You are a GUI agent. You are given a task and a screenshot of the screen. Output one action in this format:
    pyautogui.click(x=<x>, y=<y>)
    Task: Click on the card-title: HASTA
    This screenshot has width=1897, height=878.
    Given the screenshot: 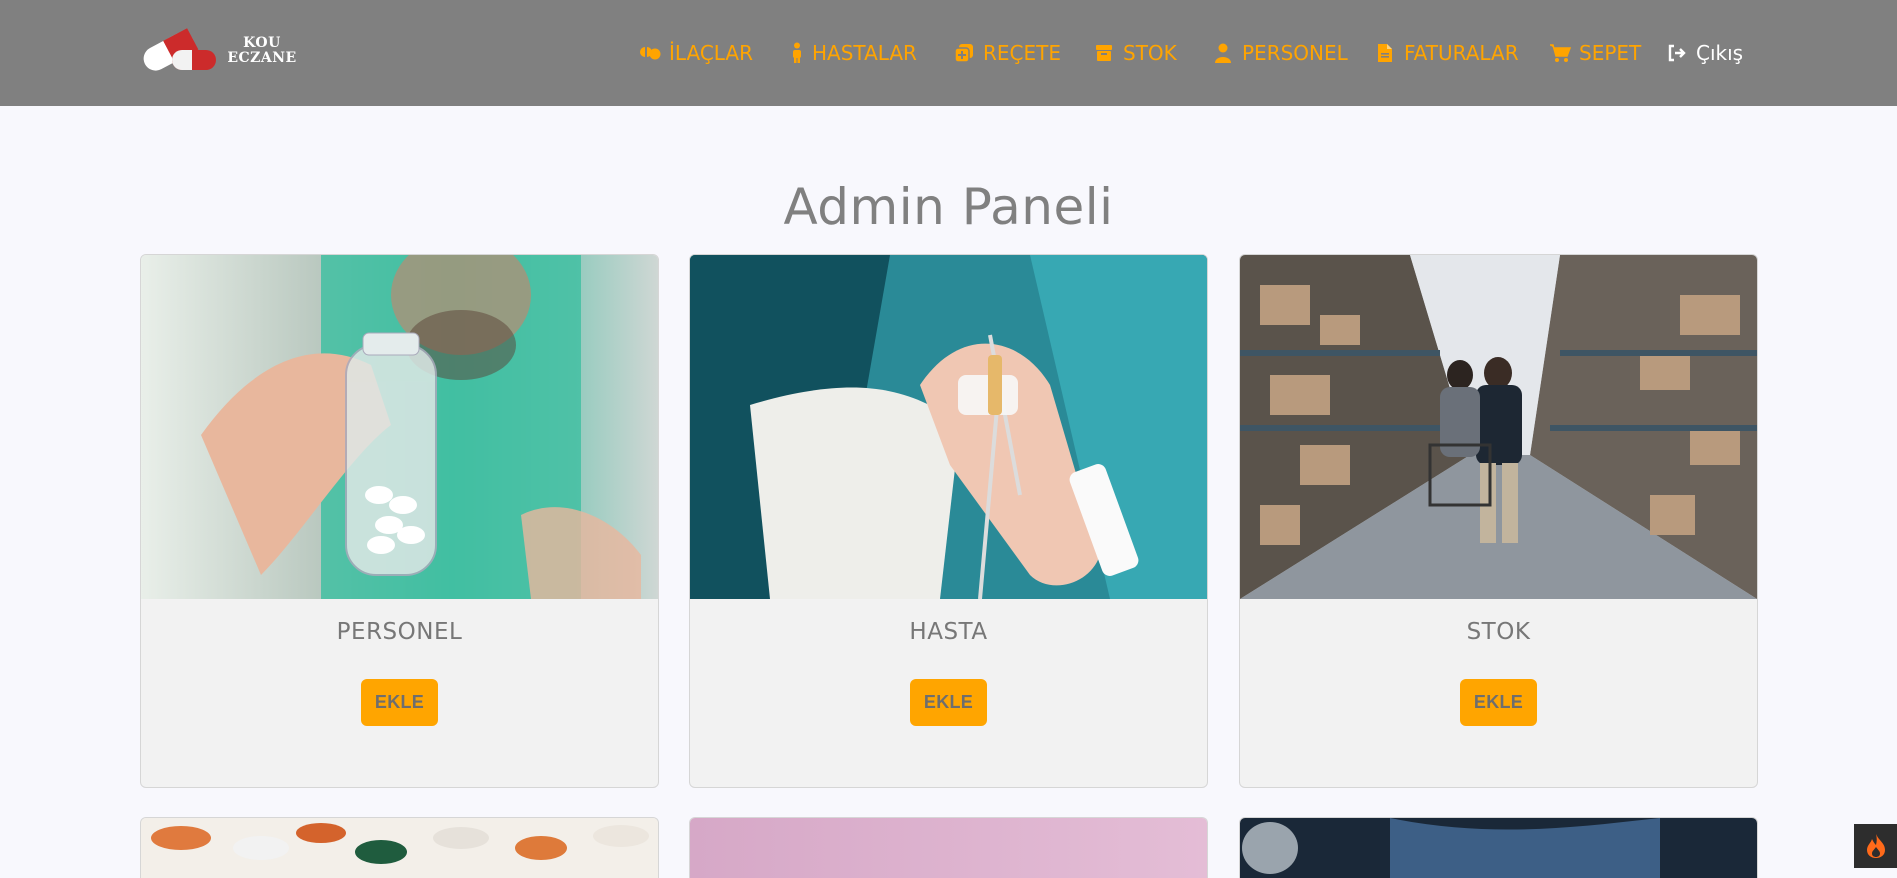 What is the action you would take?
    pyautogui.click(x=948, y=632)
    